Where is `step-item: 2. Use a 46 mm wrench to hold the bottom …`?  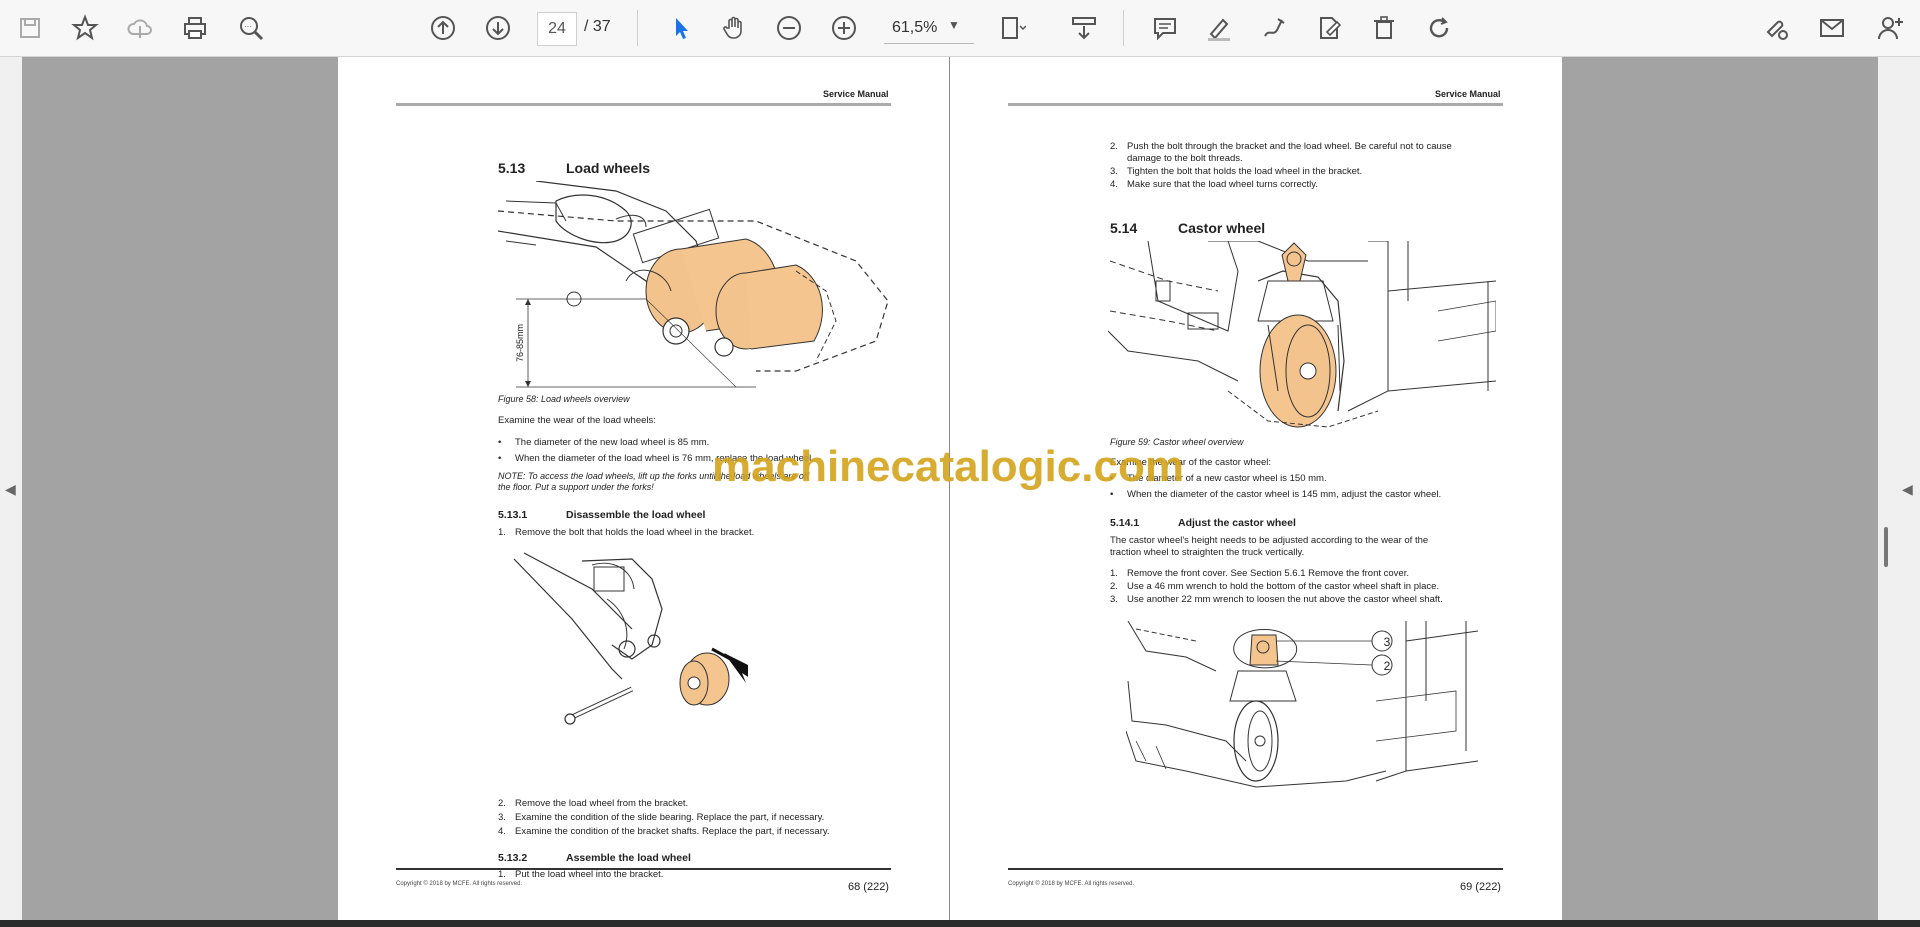 step-item: 2. Use a 46 mm wrench to hold the bottom … is located at coordinates (1275, 586).